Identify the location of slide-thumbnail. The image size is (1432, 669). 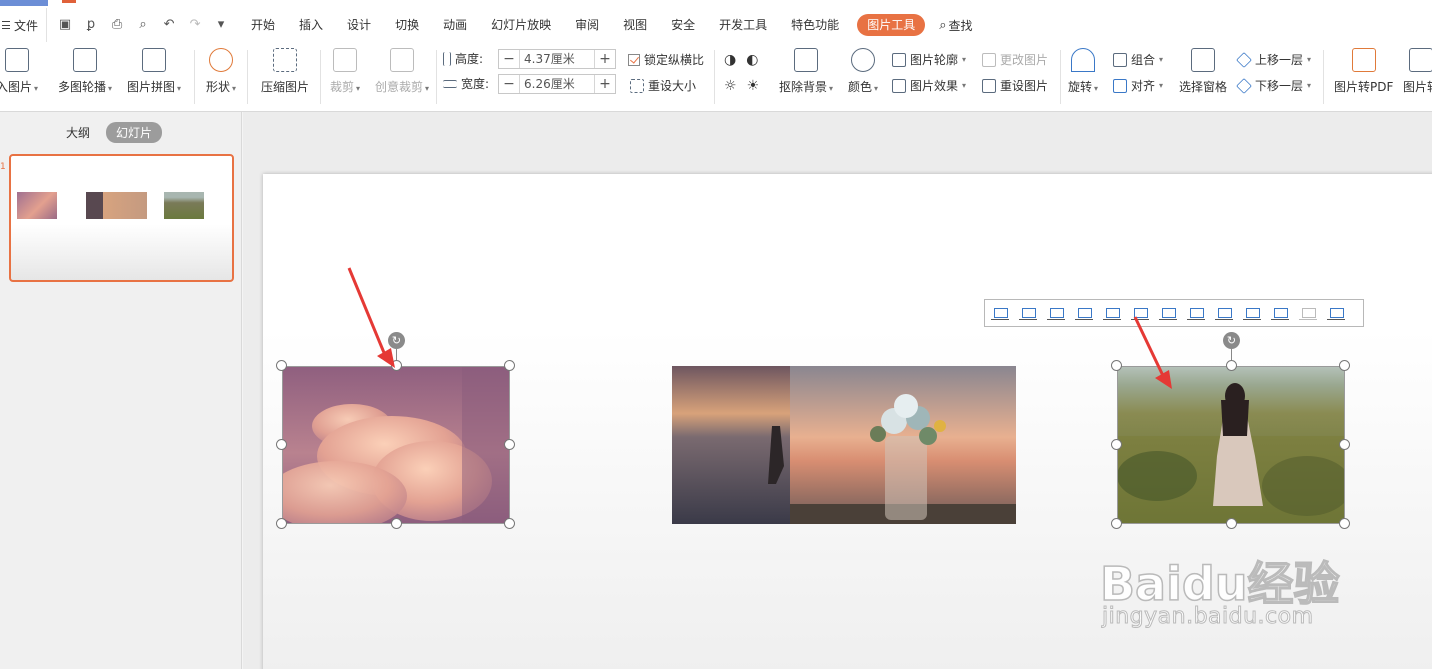
(121, 218).